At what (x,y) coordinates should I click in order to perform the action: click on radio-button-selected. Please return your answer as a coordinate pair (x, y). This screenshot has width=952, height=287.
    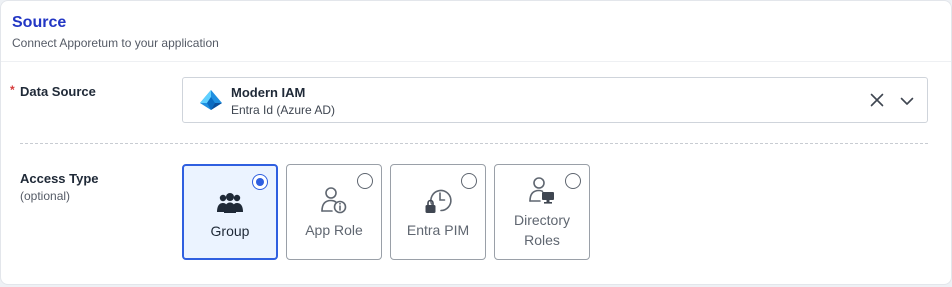
    Looking at the image, I should click on (260, 182).